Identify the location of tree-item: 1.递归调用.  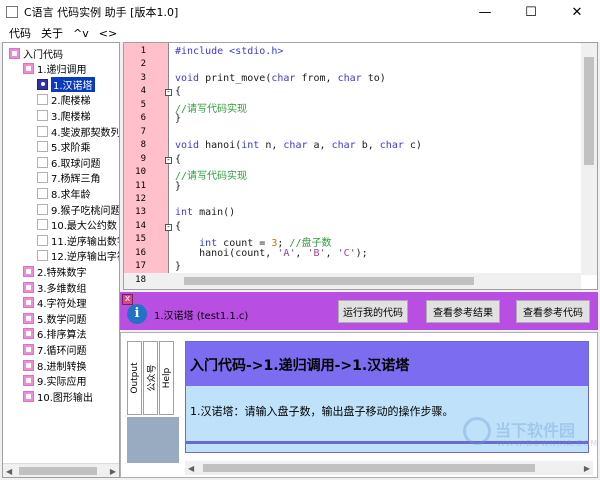
(55, 69).